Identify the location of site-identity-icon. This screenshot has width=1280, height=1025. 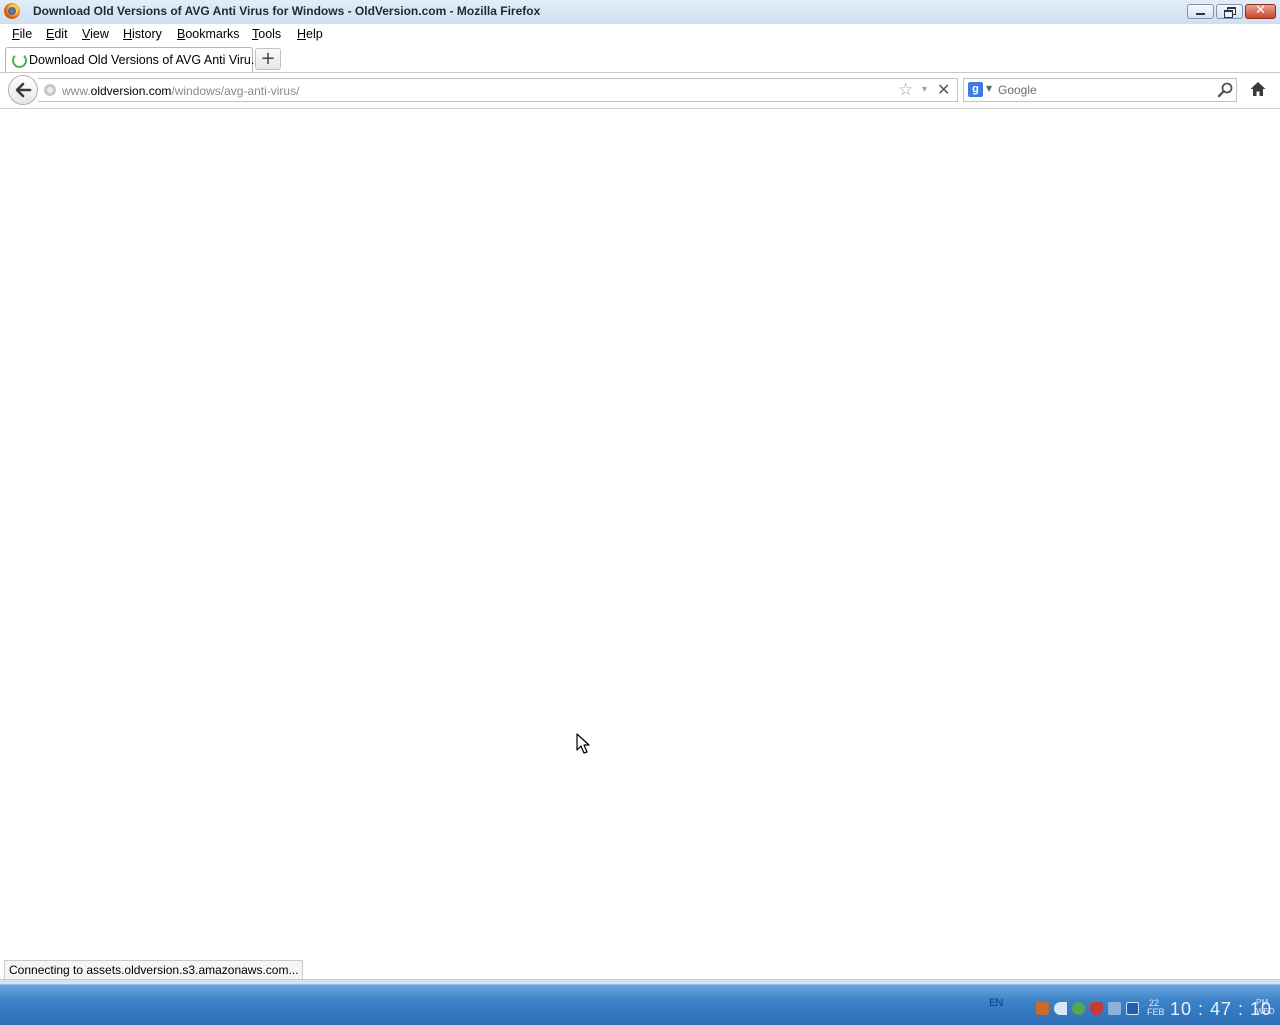
(50, 90).